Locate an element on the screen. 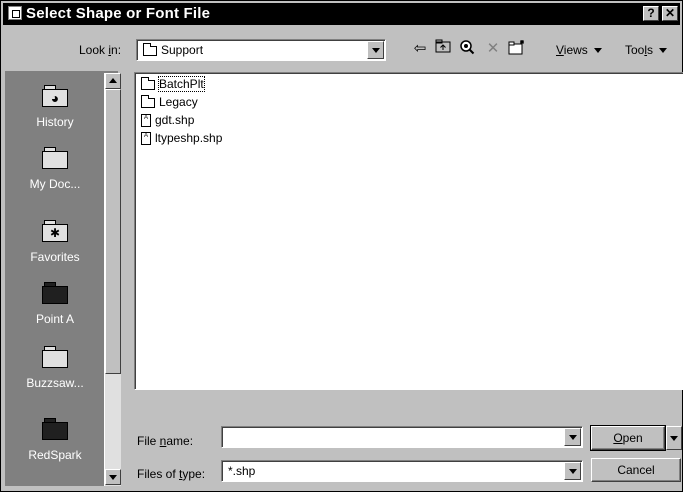 The image size is (683, 492). place-label: Point A is located at coordinates (55, 319).